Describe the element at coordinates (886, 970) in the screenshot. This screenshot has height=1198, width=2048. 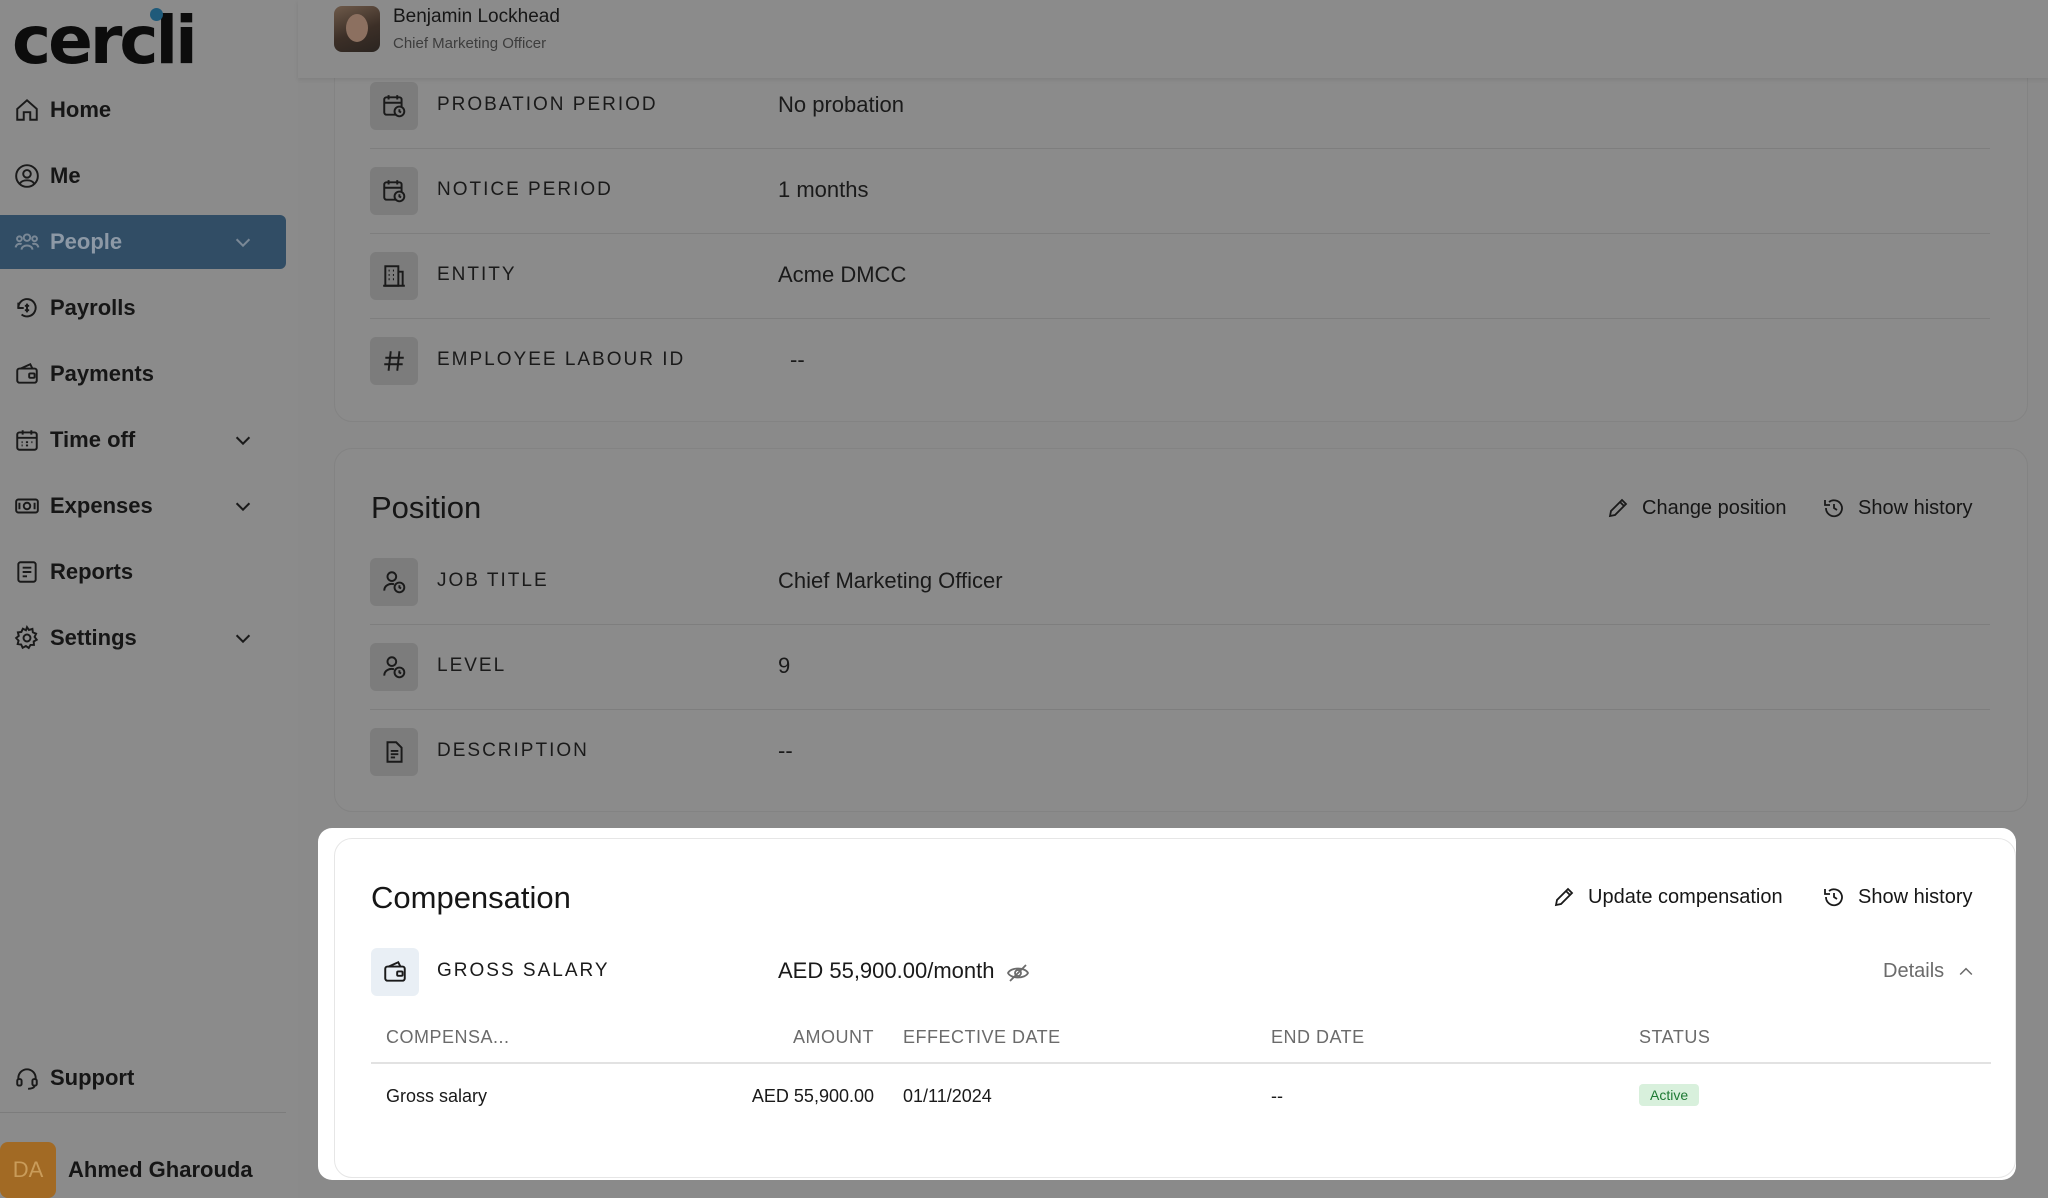
I see `gross-salary-value: AED 55,900.00/month` at that location.